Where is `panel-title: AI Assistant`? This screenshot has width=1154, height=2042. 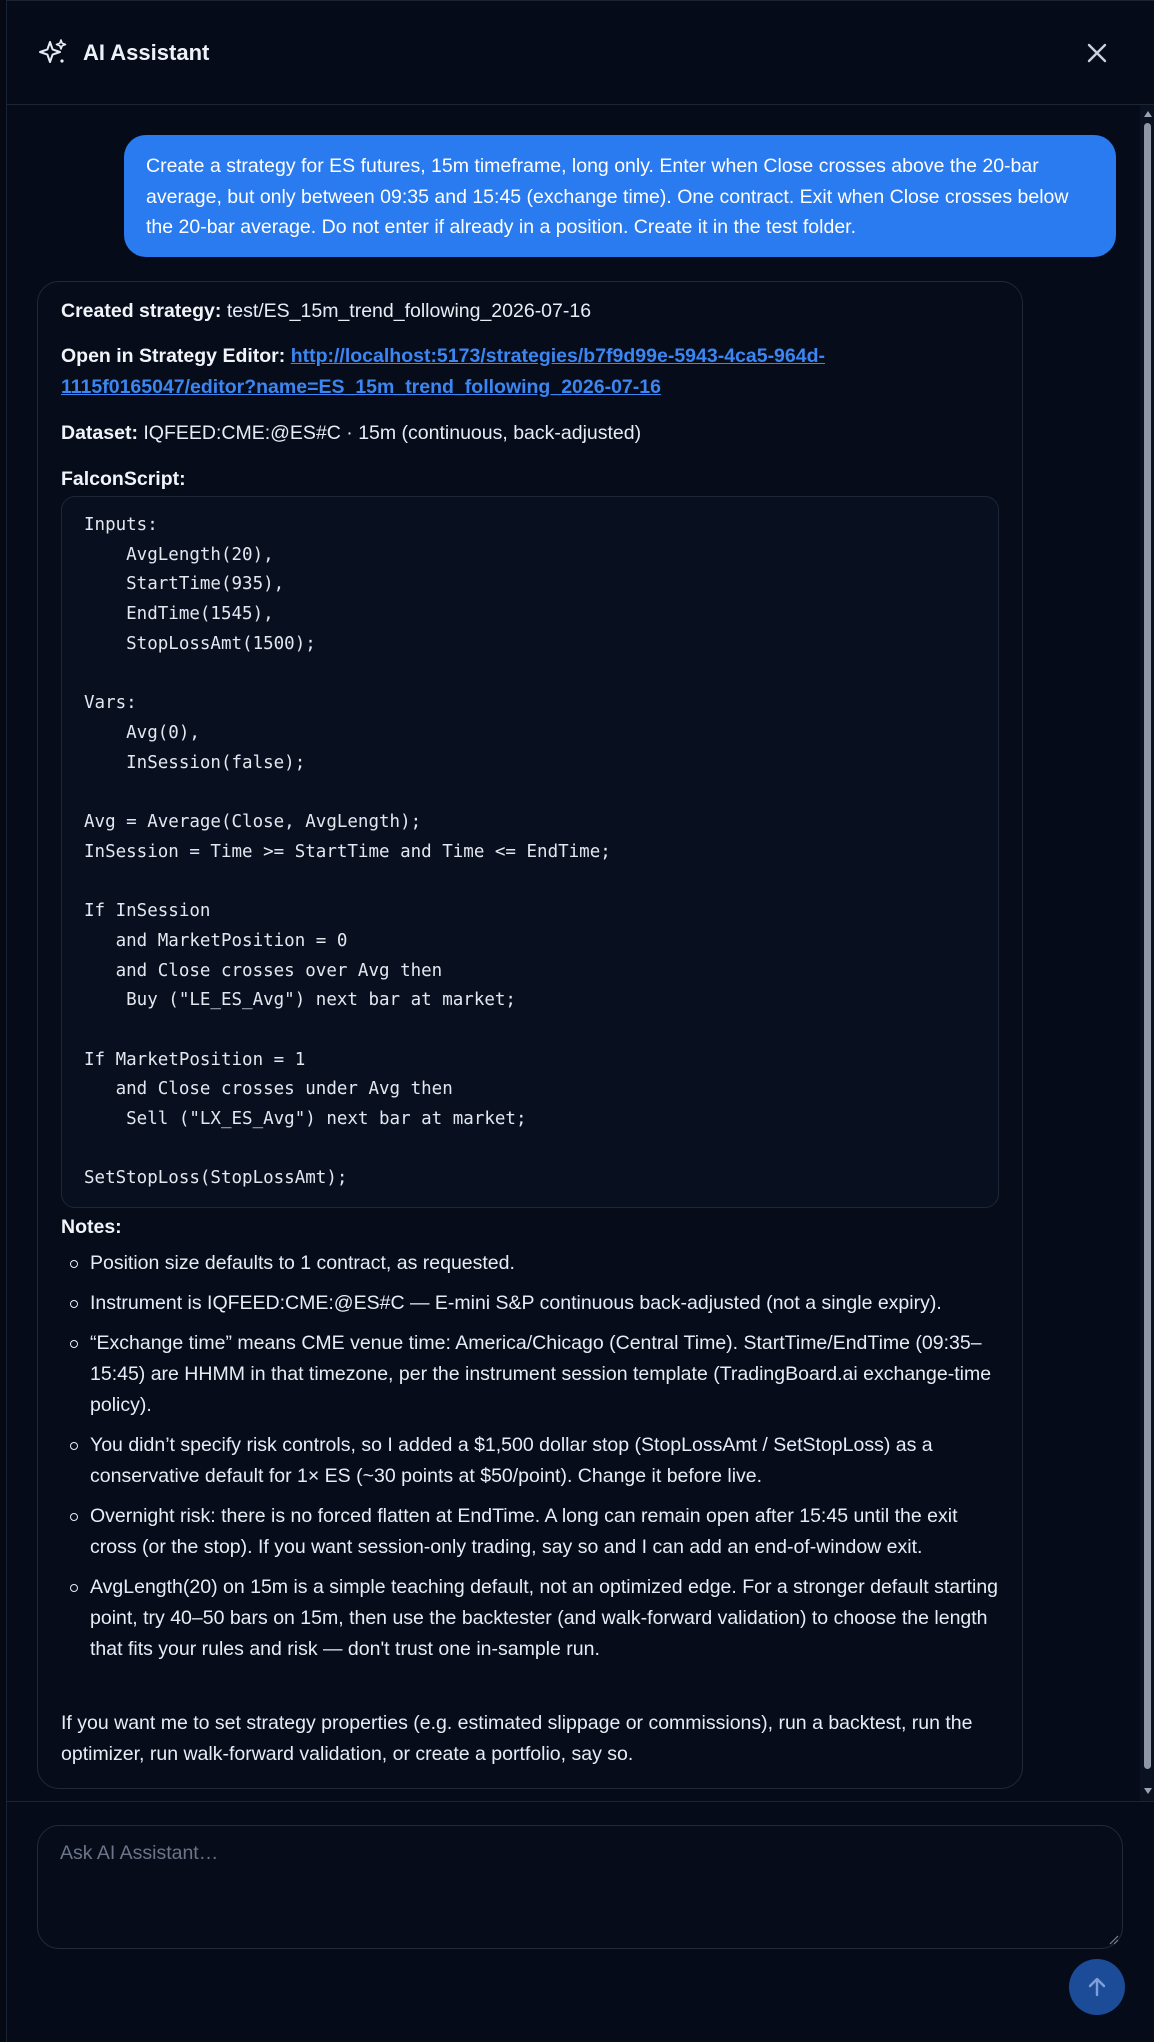
panel-title: AI Assistant is located at coordinates (146, 52).